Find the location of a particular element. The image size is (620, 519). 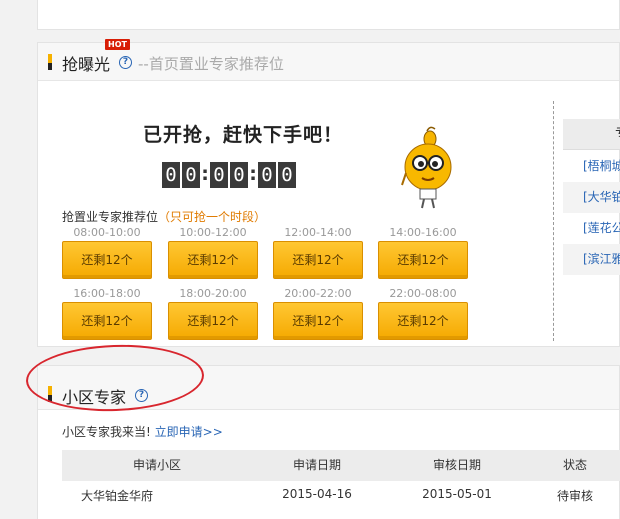

top-panel is located at coordinates (328, 15).